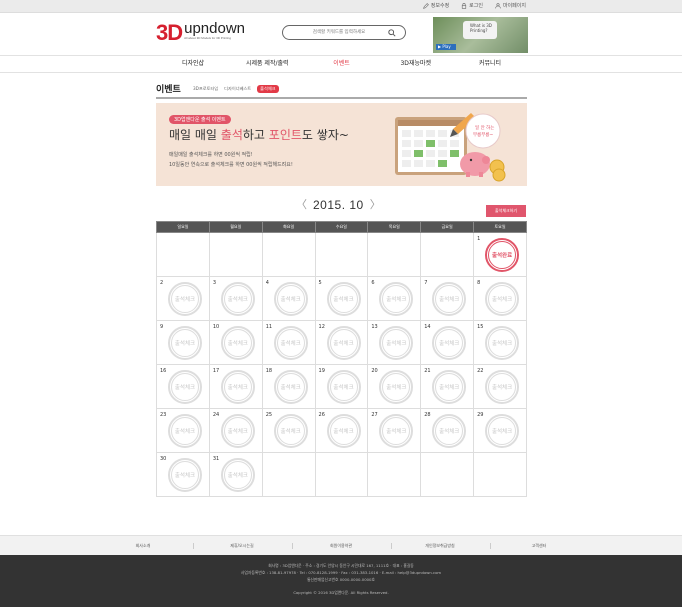  I want to click on video-play-button: ▶ Play, so click(446, 47).